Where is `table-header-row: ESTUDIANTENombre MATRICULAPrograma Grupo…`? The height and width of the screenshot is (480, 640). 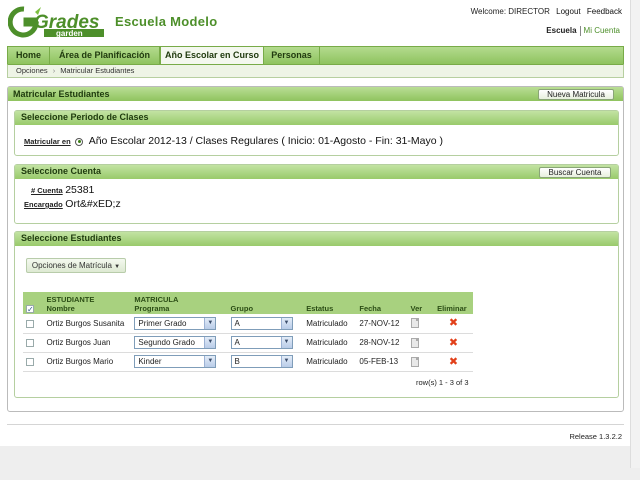 table-header-row: ESTUDIANTENombre MATRICULAPrograma Grupo… is located at coordinates (248, 303).